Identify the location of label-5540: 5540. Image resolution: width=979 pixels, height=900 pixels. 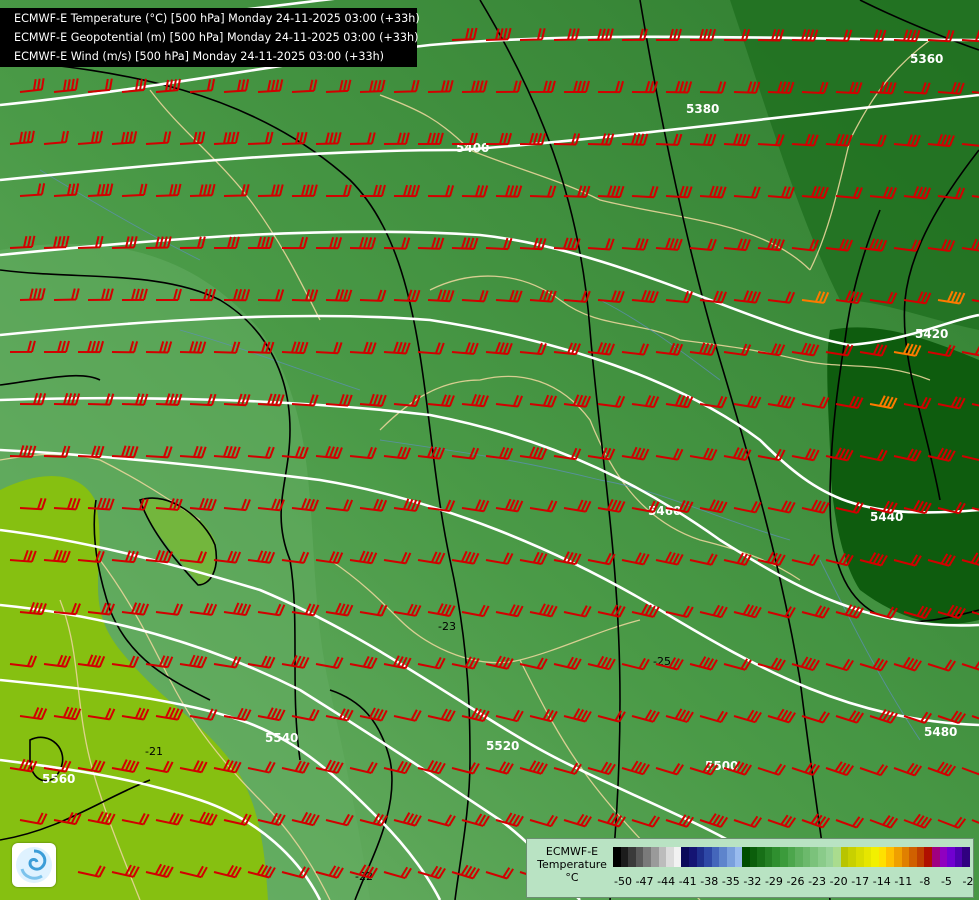
(281, 738).